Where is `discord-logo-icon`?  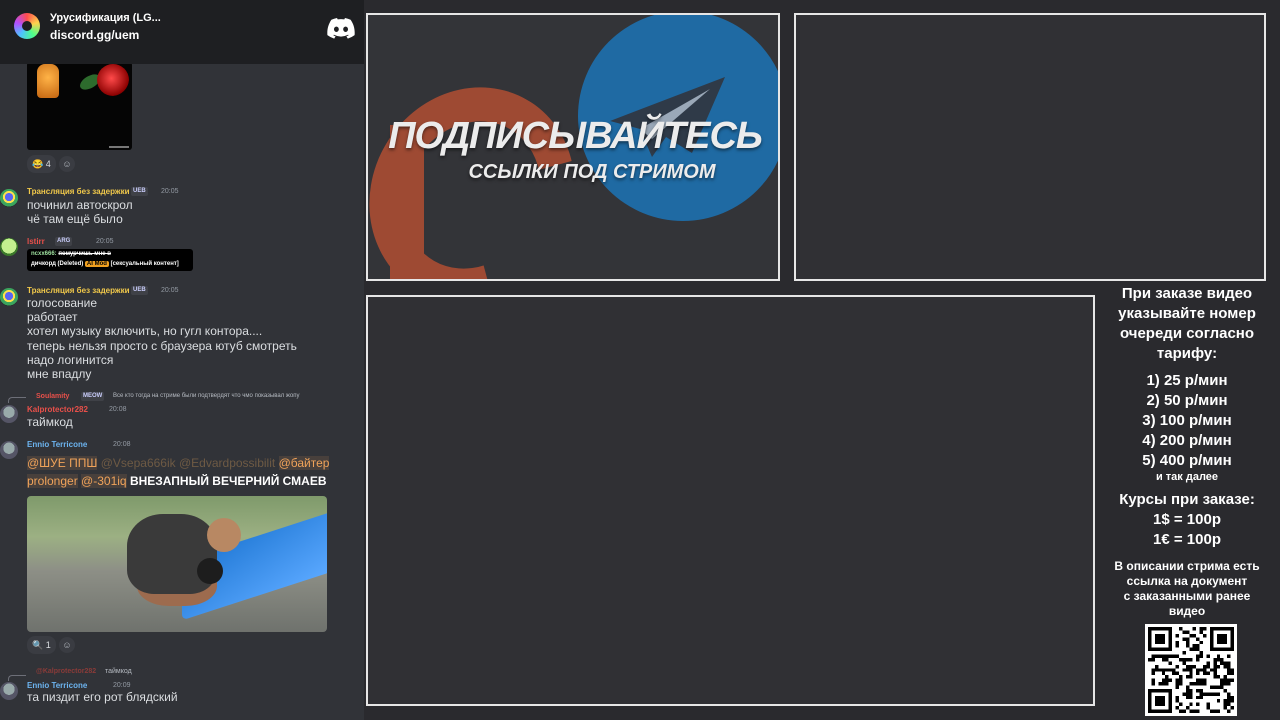
discord-logo-icon is located at coordinates (341, 28).